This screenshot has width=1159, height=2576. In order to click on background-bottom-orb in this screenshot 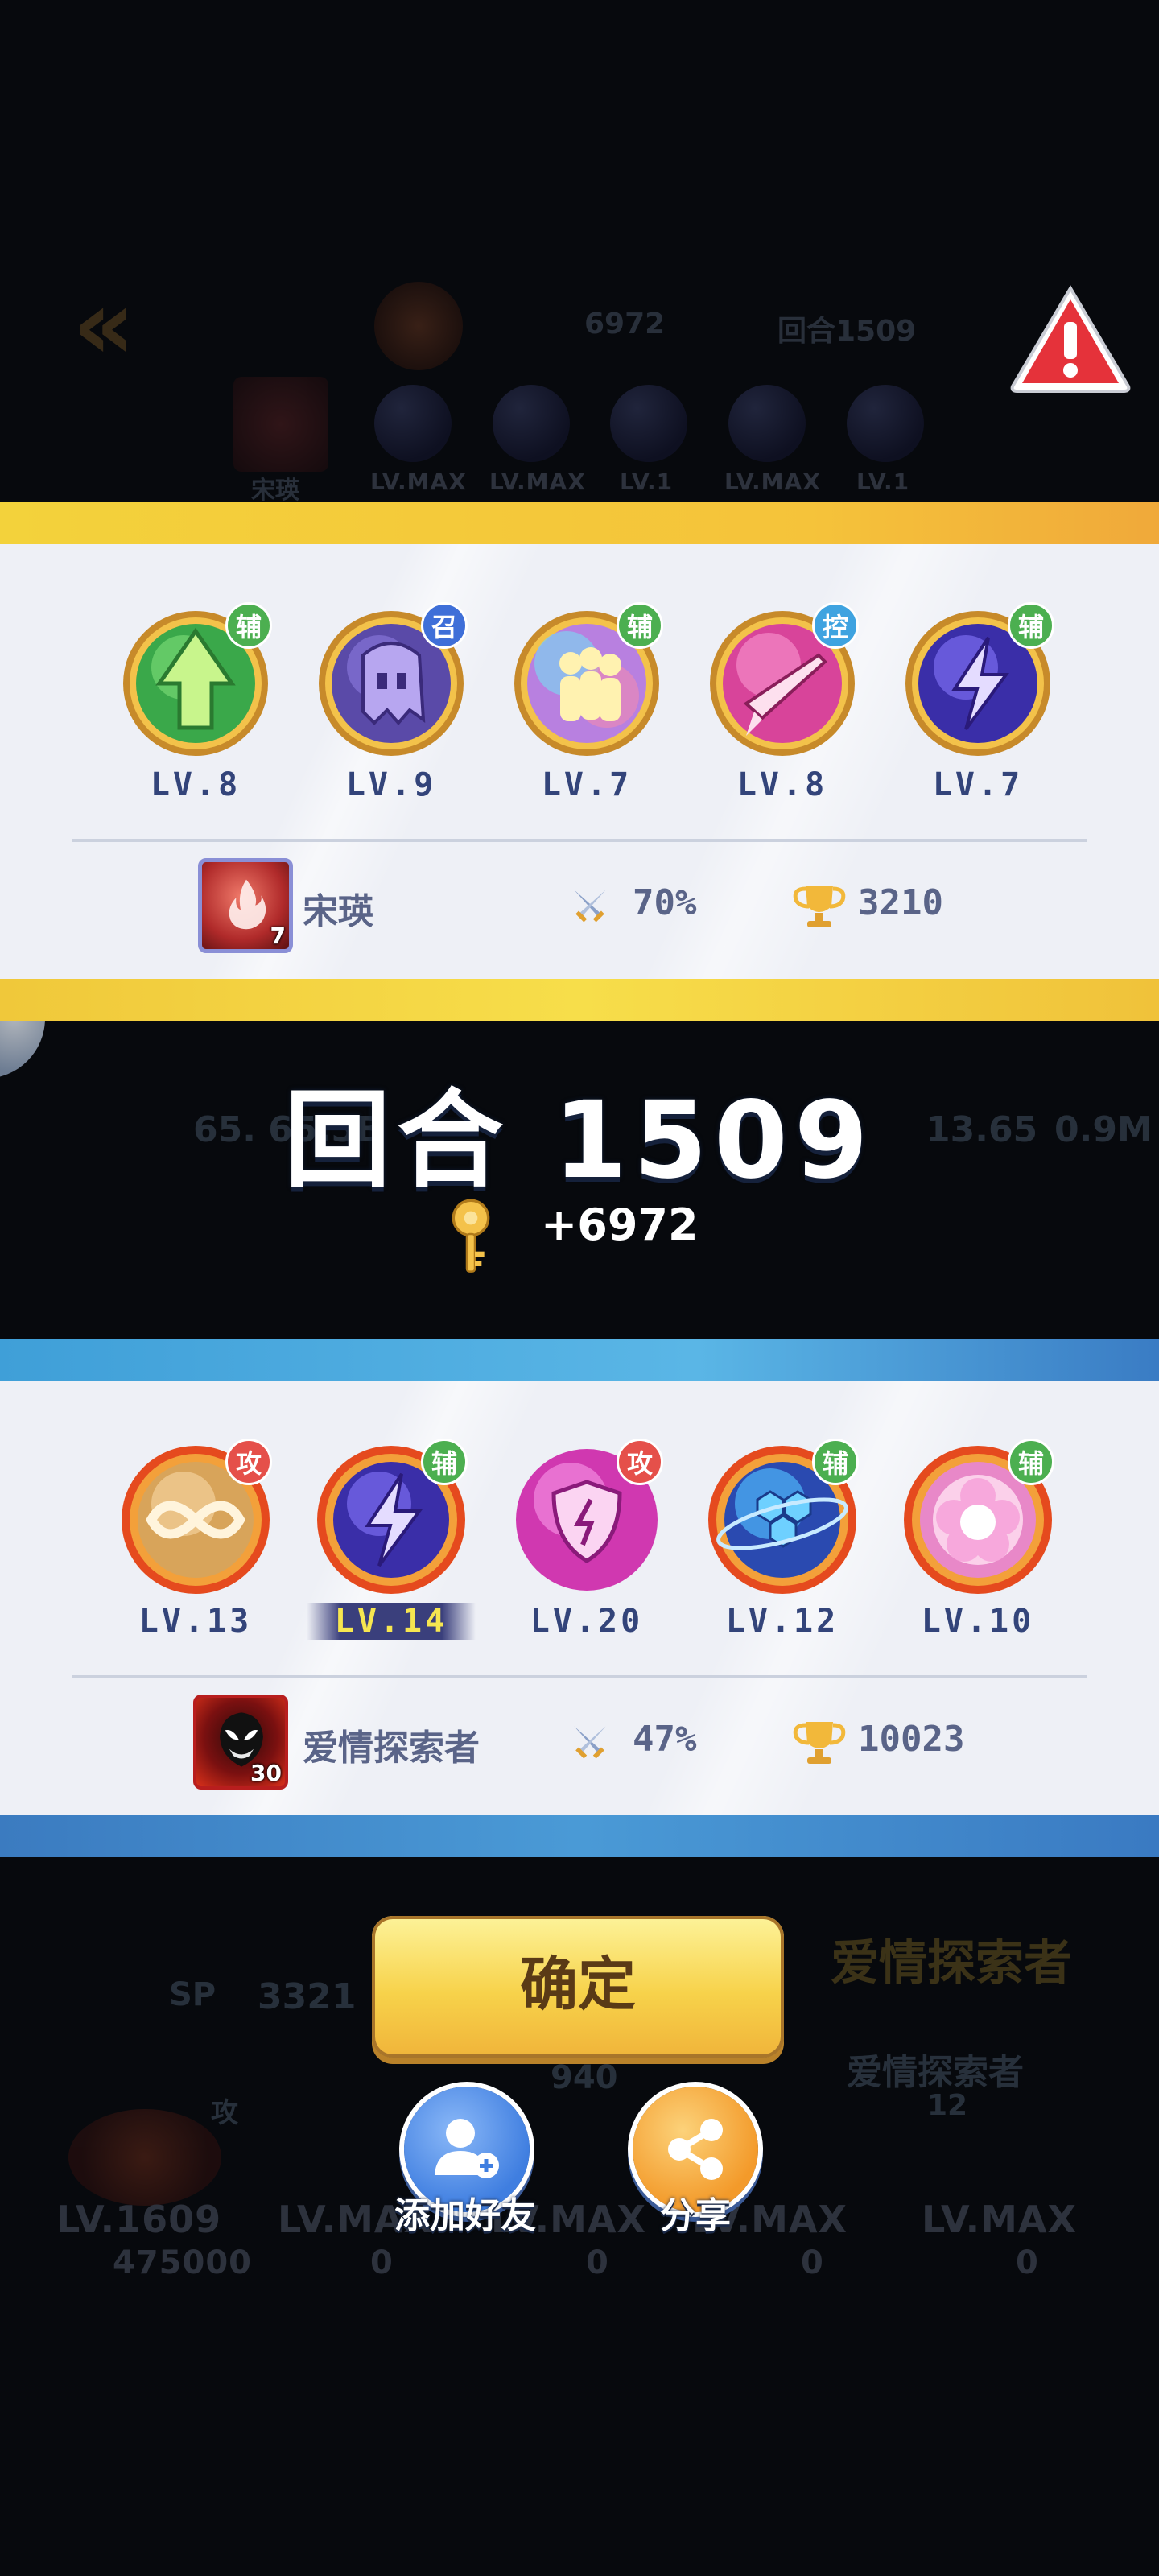, I will do `click(144, 2157)`.